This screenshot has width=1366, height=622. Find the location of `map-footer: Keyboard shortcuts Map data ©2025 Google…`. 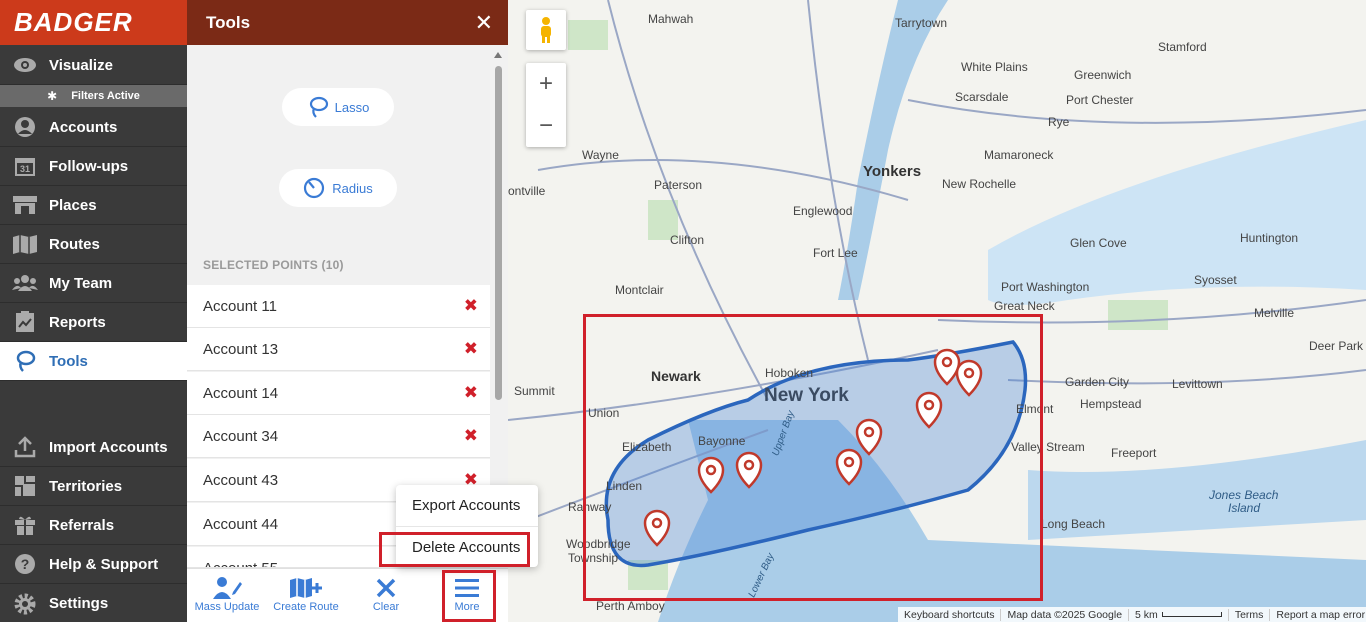

map-footer: Keyboard shortcuts Map data ©2025 Google… is located at coordinates (1132, 614).